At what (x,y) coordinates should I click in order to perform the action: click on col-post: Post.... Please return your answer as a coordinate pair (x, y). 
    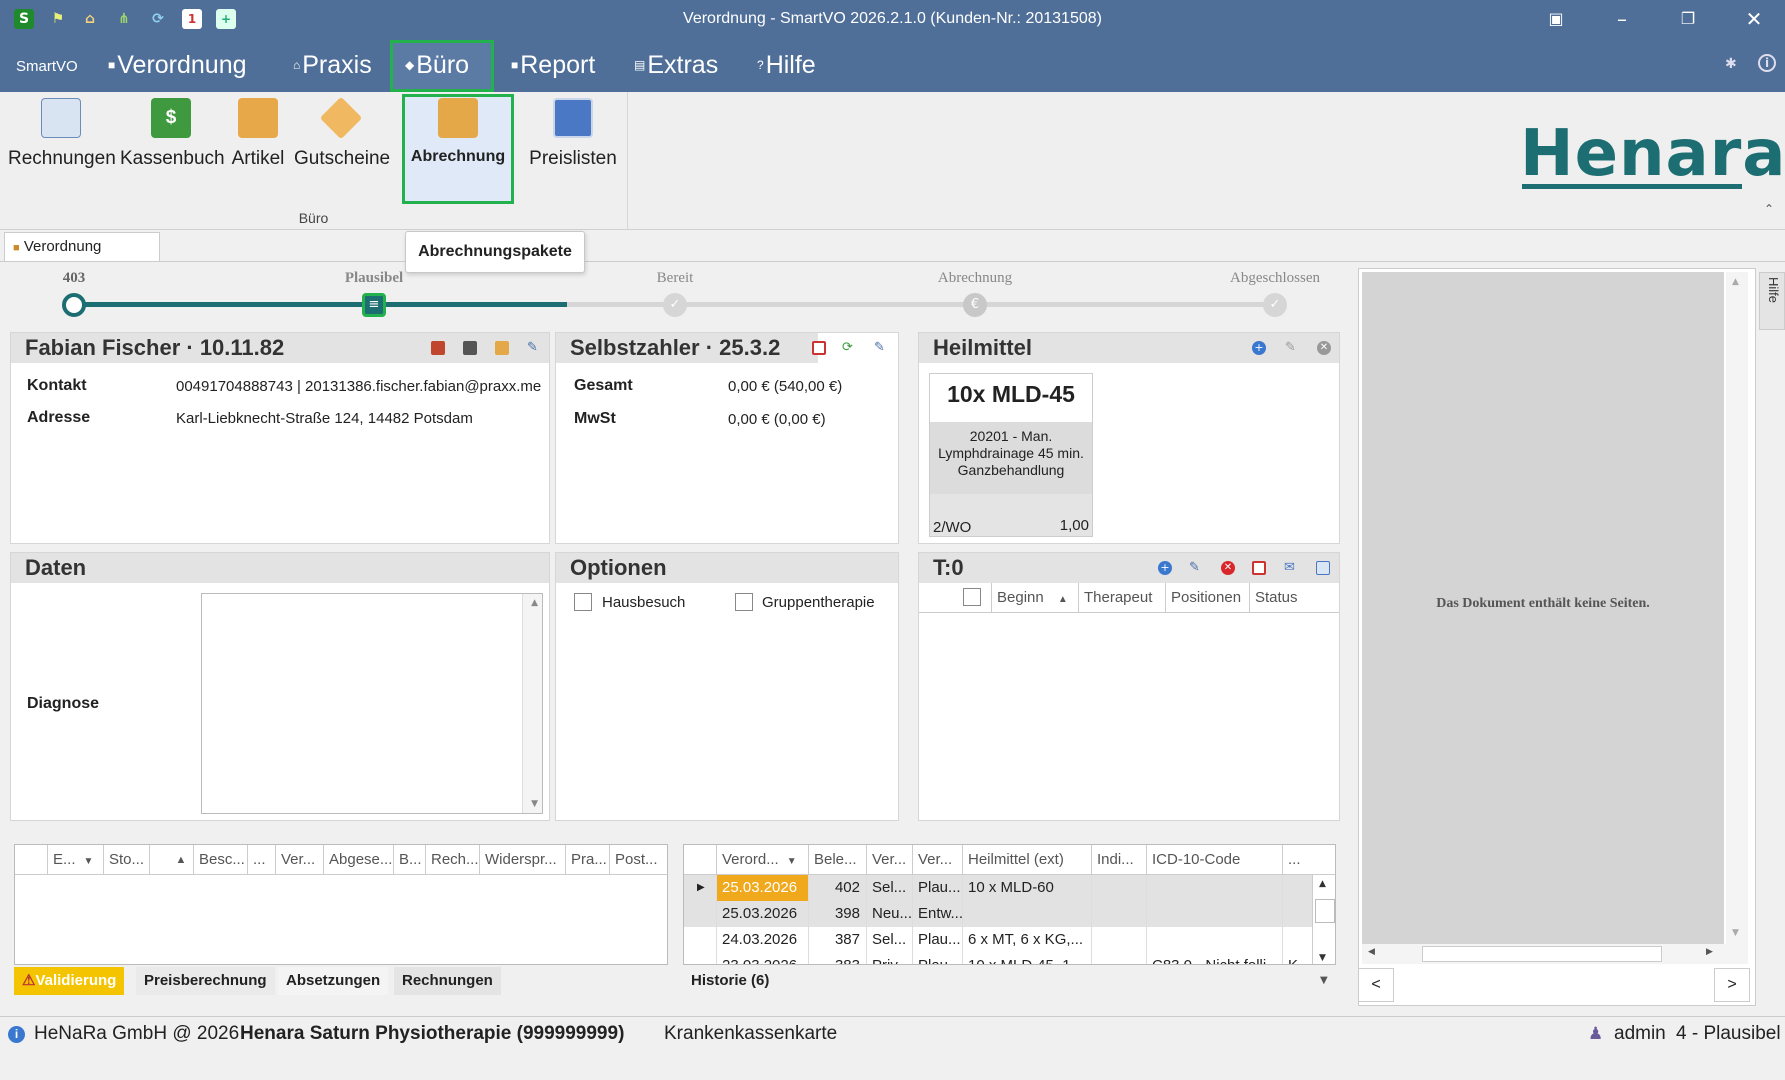
    Looking at the image, I should click on (638, 860).